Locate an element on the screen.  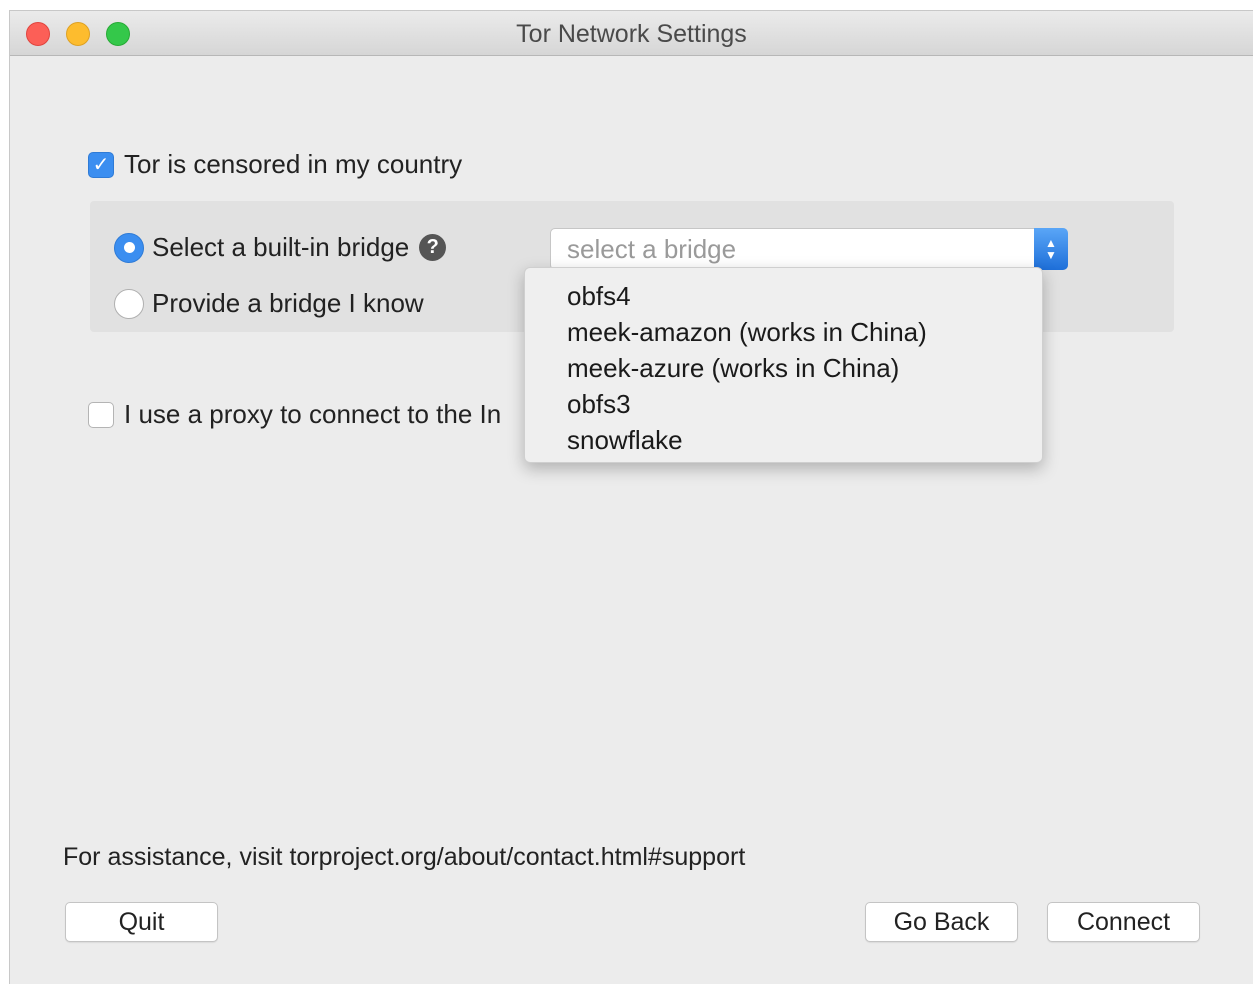
dropdown-option-obfs4: obfs4 is located at coordinates (783, 296).